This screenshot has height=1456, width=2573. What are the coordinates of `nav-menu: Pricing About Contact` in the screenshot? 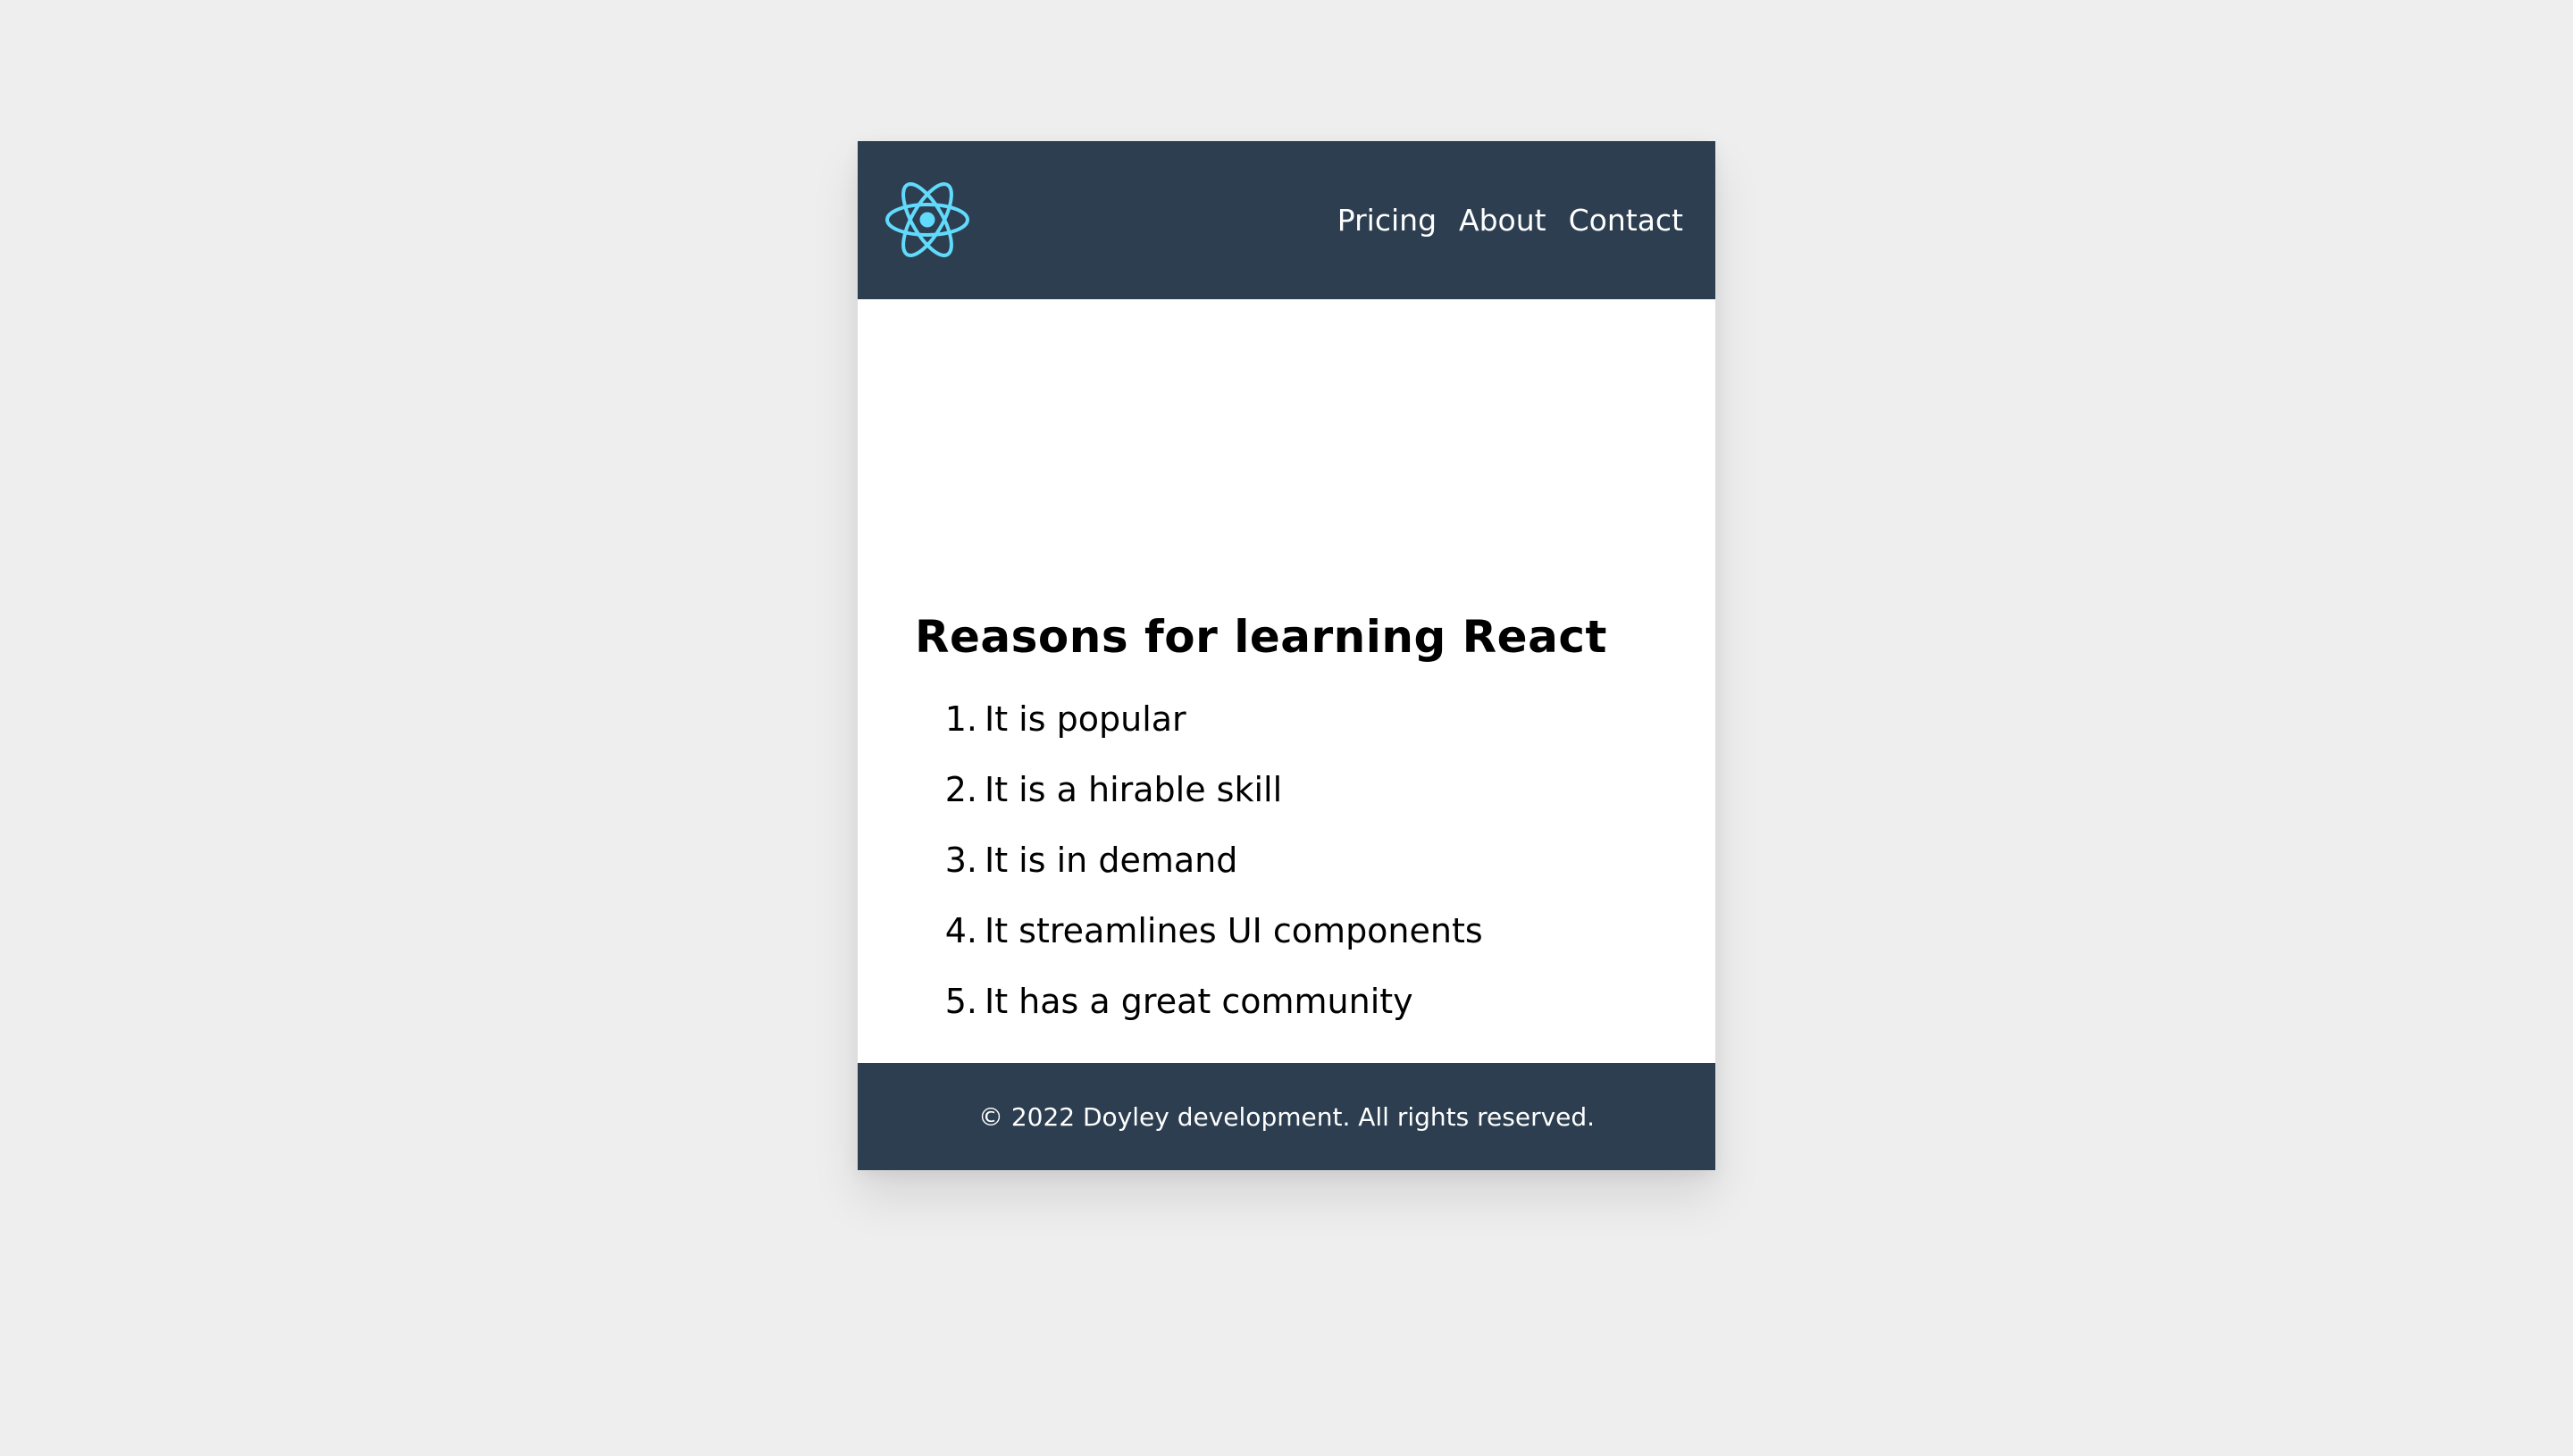 It's located at (1499, 220).